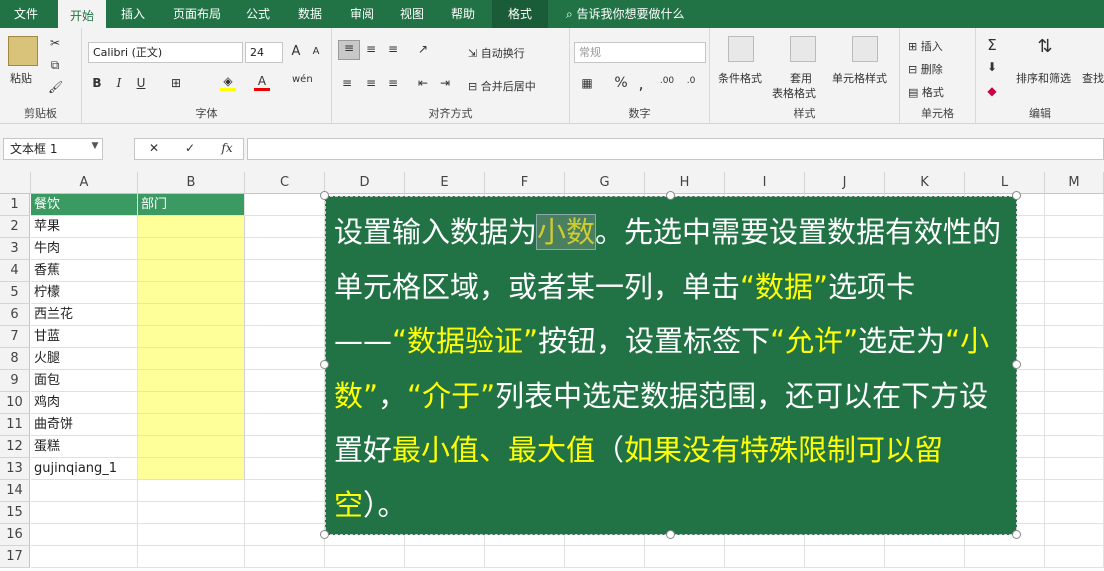 This screenshot has width=1104, height=571. Describe the element at coordinates (685, 557) in the screenshot. I see `cell-h17` at that location.